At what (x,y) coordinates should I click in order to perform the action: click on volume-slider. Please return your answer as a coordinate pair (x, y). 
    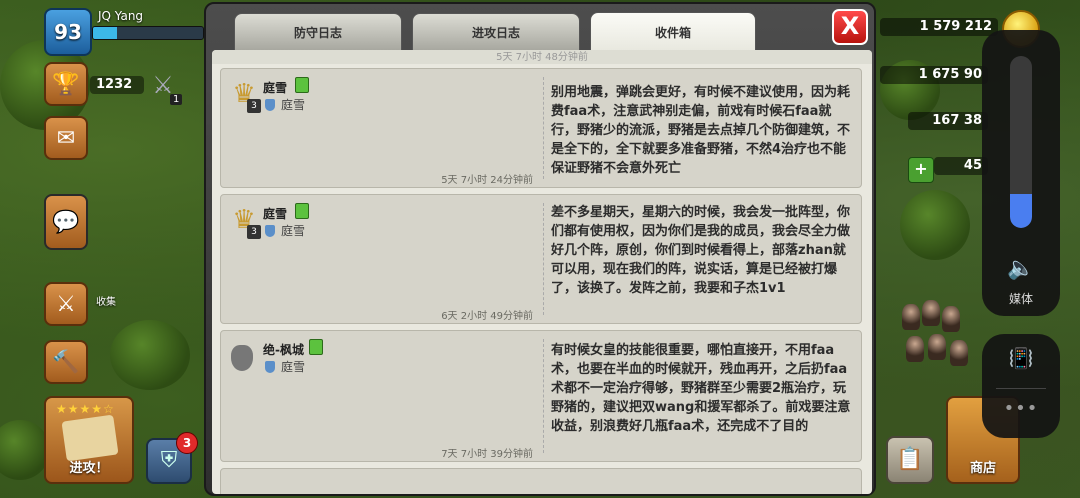
    Looking at the image, I should click on (1021, 142).